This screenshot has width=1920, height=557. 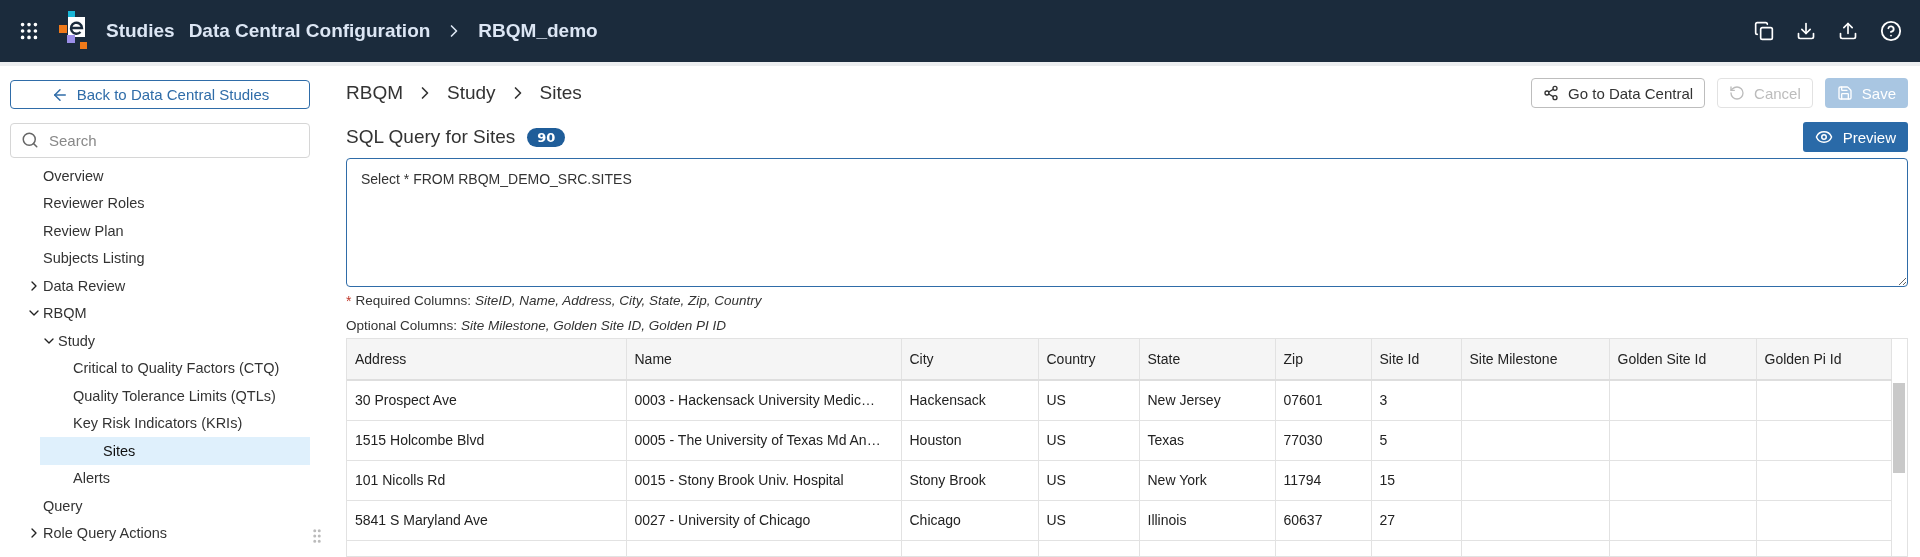 I want to click on table-cell: Chicago, so click(x=969, y=520).